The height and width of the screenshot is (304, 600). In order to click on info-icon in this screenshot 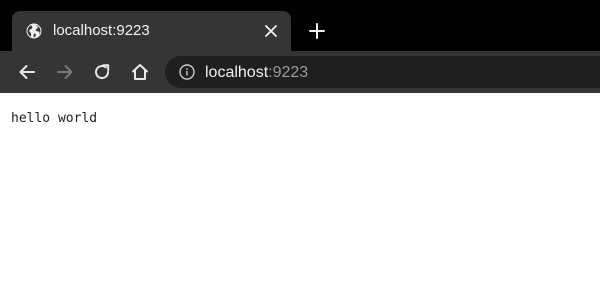, I will do `click(187, 72)`.